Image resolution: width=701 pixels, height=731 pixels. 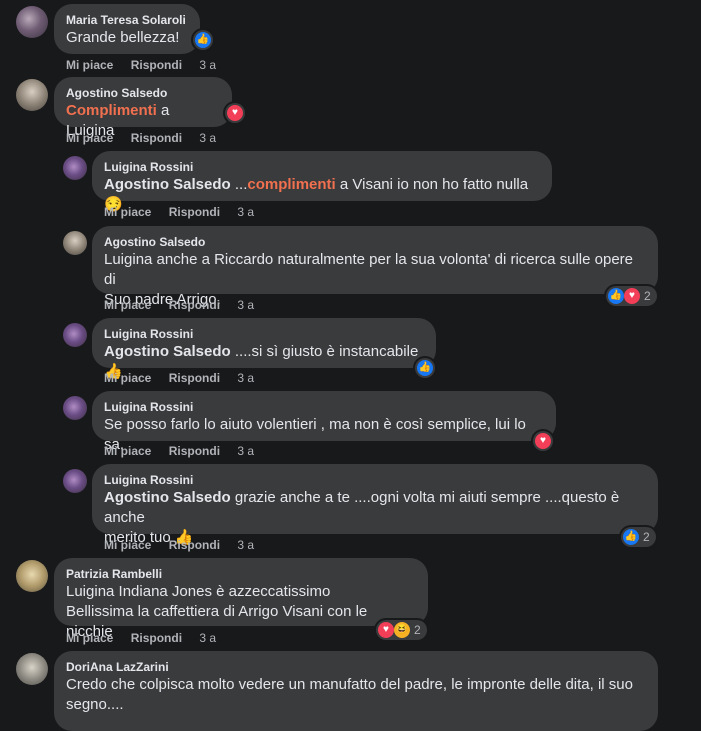 I want to click on haha-reaction-icon: 😆, so click(x=402, y=630).